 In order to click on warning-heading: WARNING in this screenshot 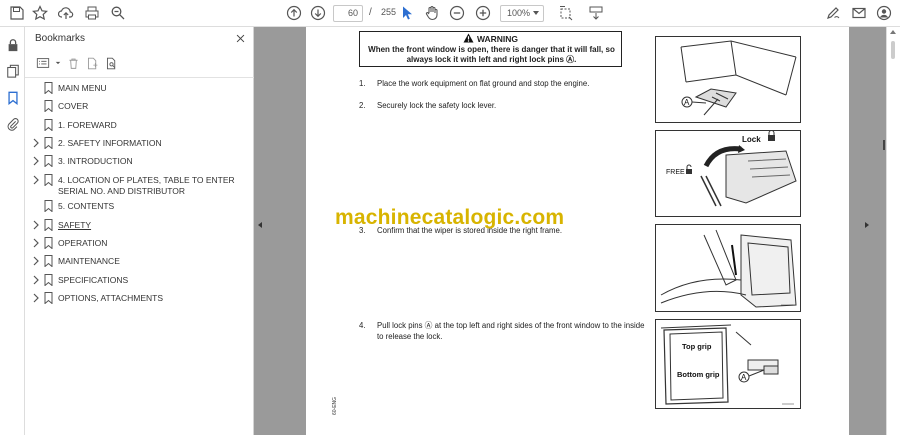, I will do `click(490, 38)`.